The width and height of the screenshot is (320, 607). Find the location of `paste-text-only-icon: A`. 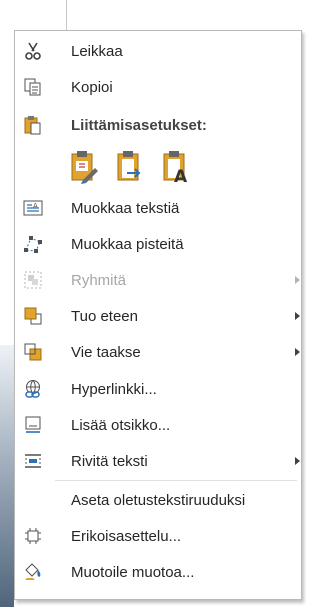

paste-text-only-icon: A is located at coordinates (176, 169).